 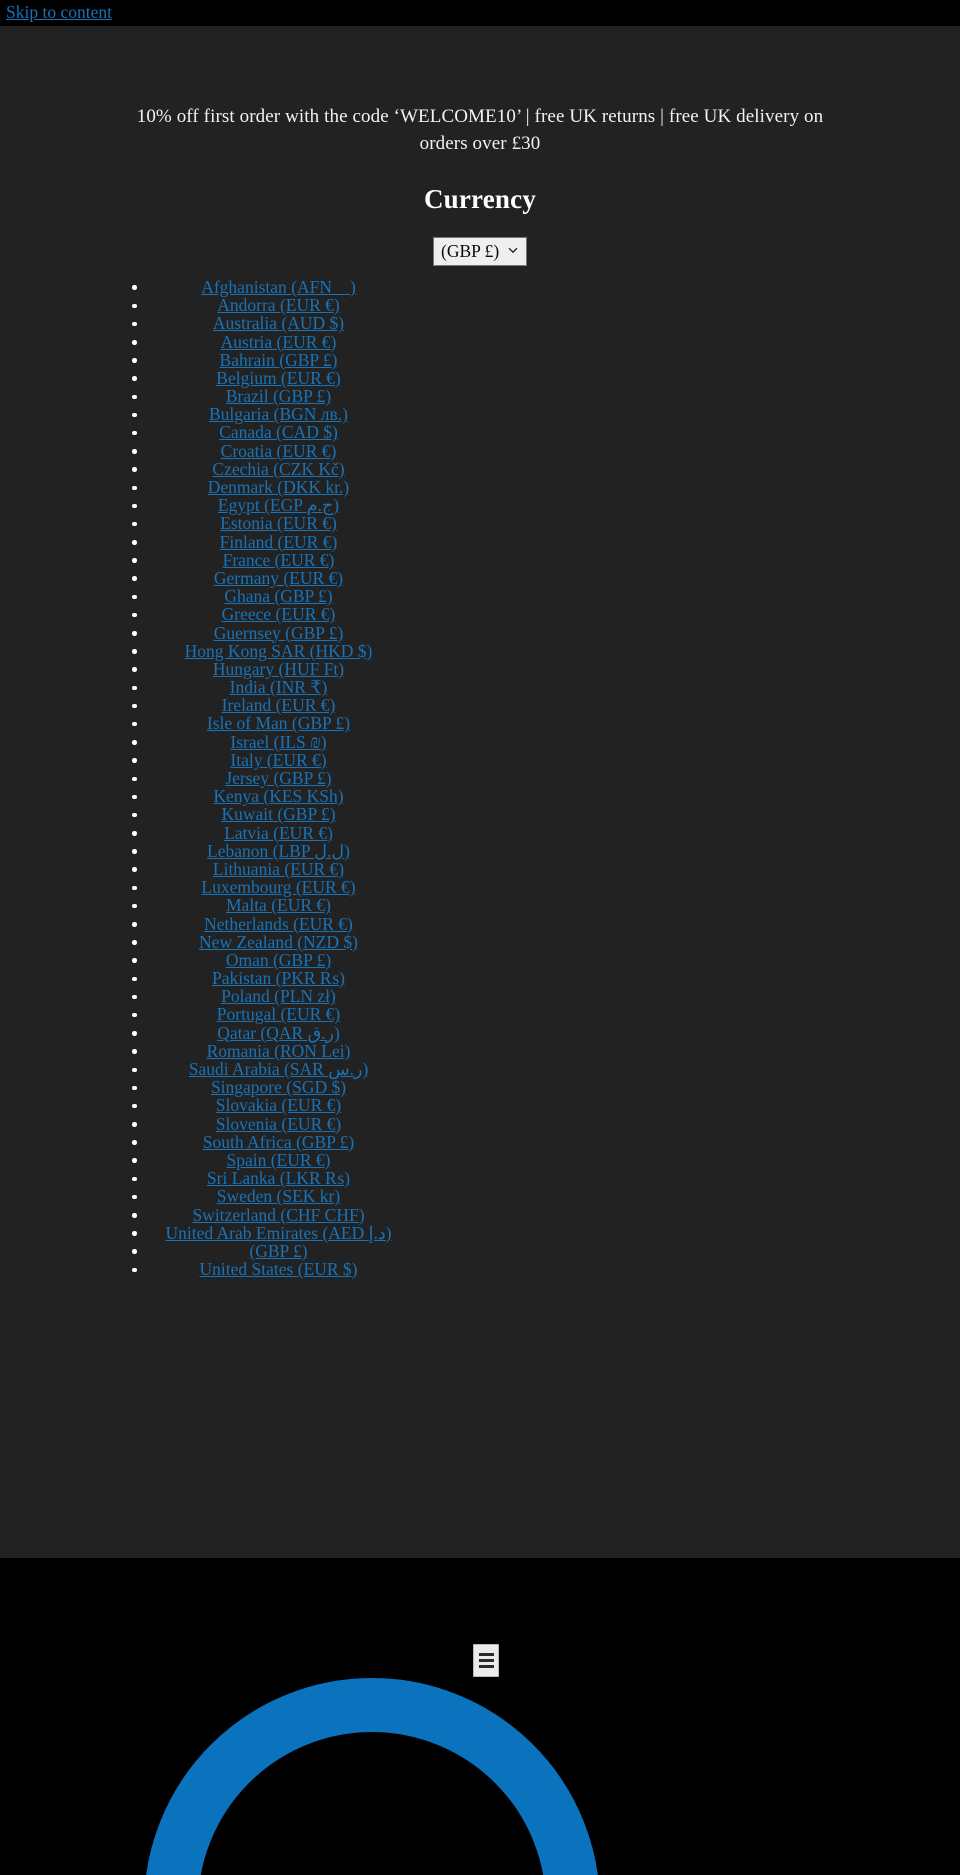 I want to click on currency-link: Egypt (EGP ج.م), so click(x=278, y=505).